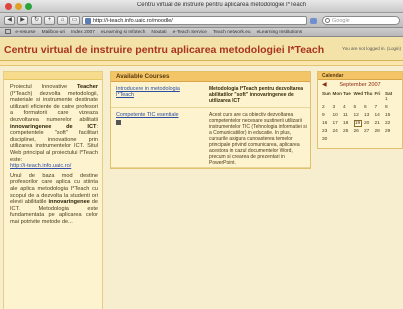 The width and height of the screenshot is (403, 309). I want to click on previous-month-icon: ◀, so click(324, 85).